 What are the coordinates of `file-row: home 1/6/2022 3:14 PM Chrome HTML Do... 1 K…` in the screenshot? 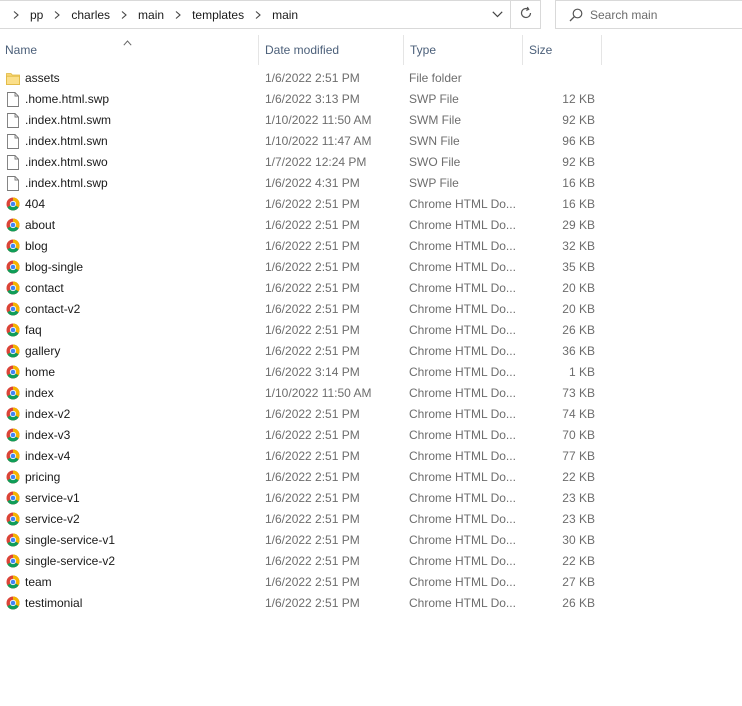 It's located at (371, 372).